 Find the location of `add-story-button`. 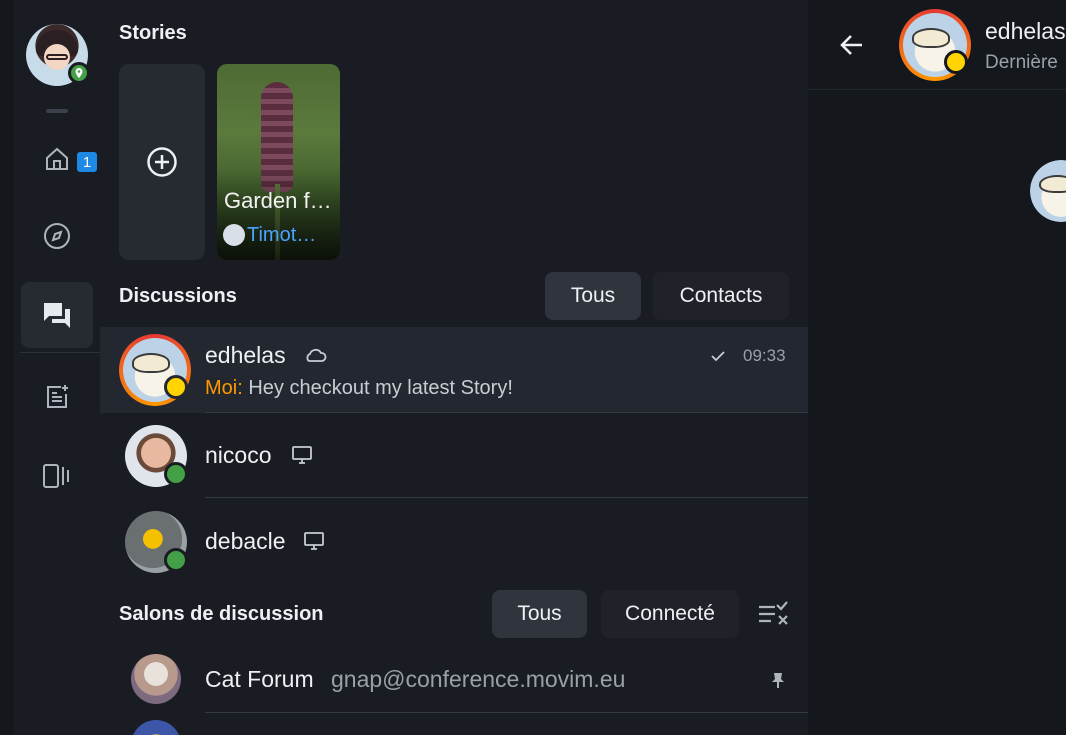

add-story-button is located at coordinates (162, 162).